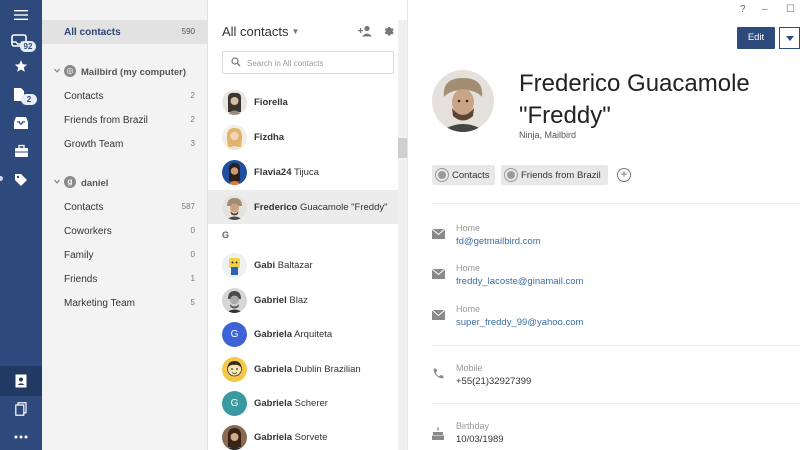  Describe the element at coordinates (125, 72) in the screenshot. I see `account-header-mailbird: ◎ Mailbird (my computer)` at that location.